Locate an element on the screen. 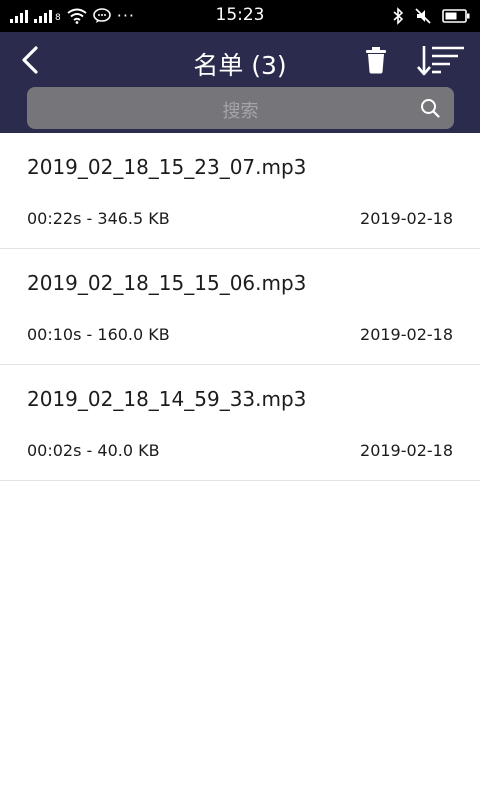  status-right-icons is located at coordinates (431, 16).